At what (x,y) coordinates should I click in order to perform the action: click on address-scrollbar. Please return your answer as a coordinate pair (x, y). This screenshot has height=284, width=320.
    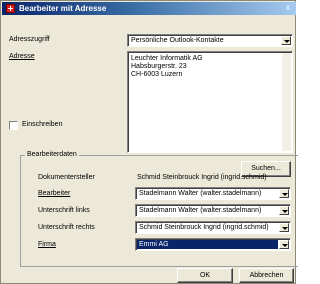
    Looking at the image, I should click on (286, 102).